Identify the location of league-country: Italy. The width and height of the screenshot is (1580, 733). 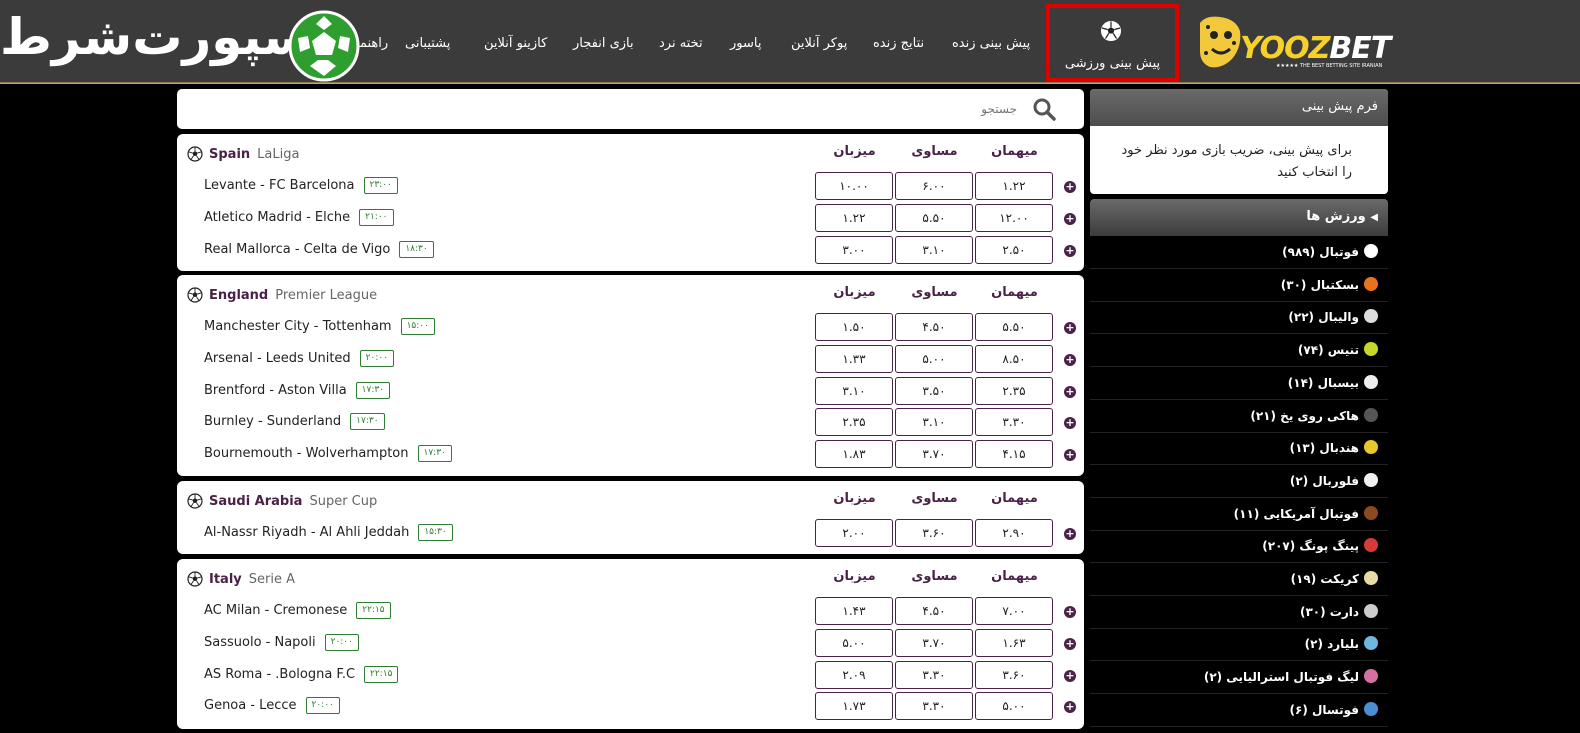
(225, 579).